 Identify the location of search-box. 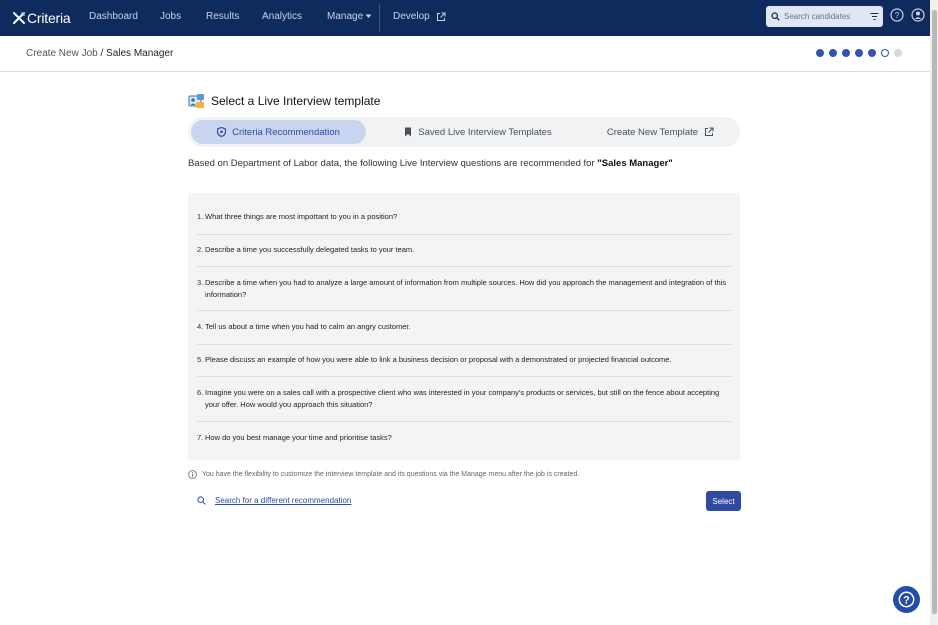
(824, 16).